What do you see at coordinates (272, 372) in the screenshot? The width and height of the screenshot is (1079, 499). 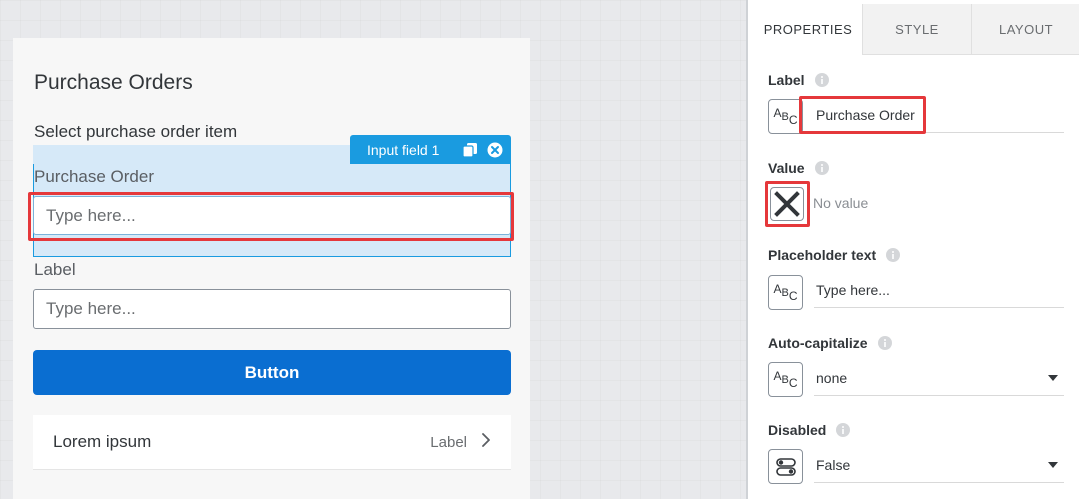 I see `primary-button: Button` at bounding box center [272, 372].